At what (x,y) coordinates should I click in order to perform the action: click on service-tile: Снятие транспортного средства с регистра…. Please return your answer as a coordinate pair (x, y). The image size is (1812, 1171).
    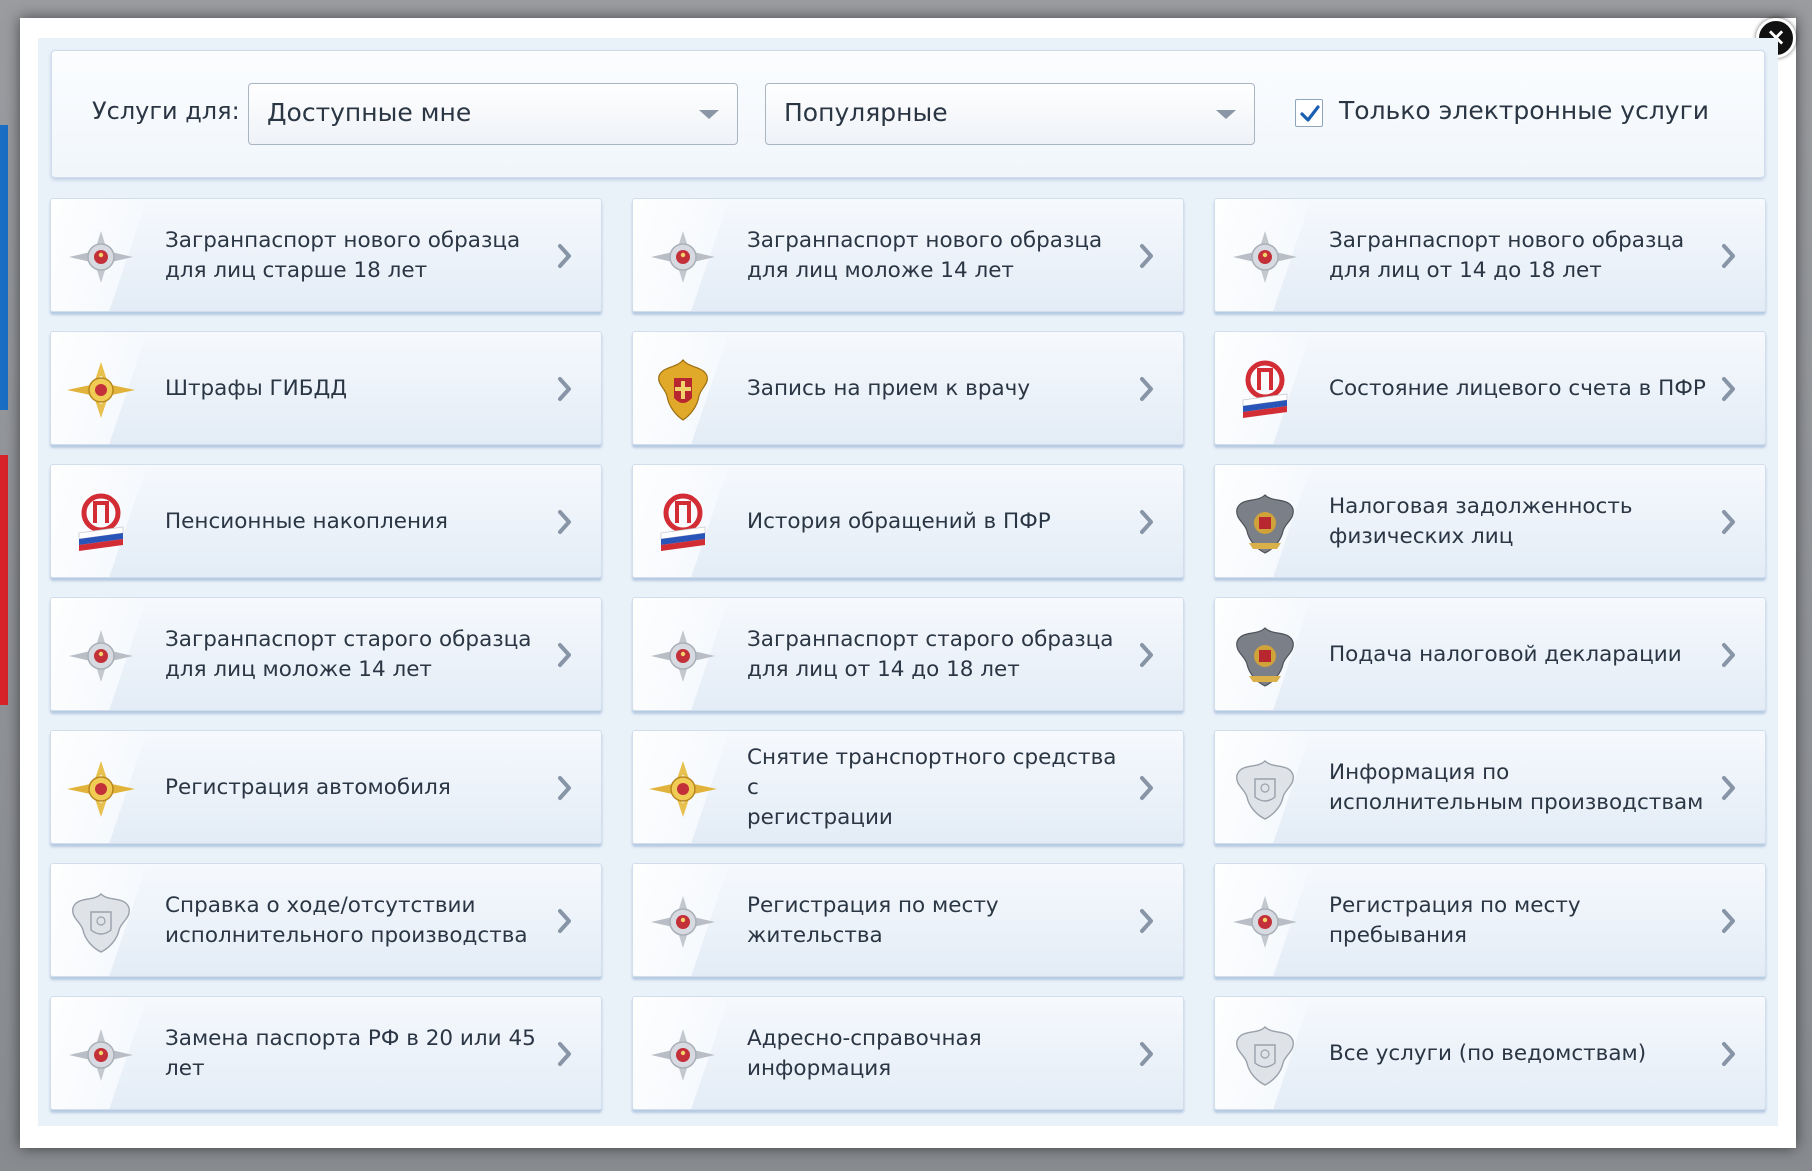
    Looking at the image, I should click on (908, 787).